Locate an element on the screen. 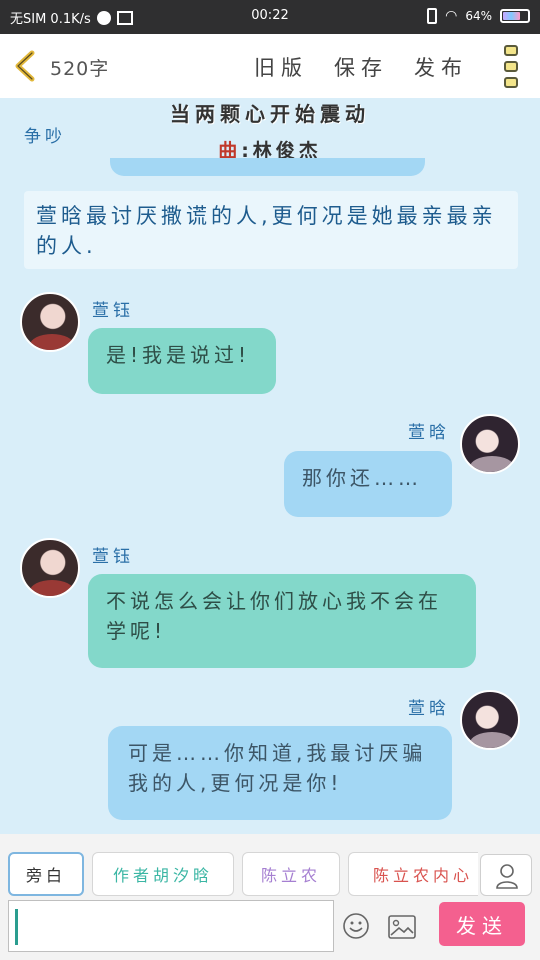 This screenshot has height=960, width=540. chevron-left-icon is located at coordinates (25, 66).